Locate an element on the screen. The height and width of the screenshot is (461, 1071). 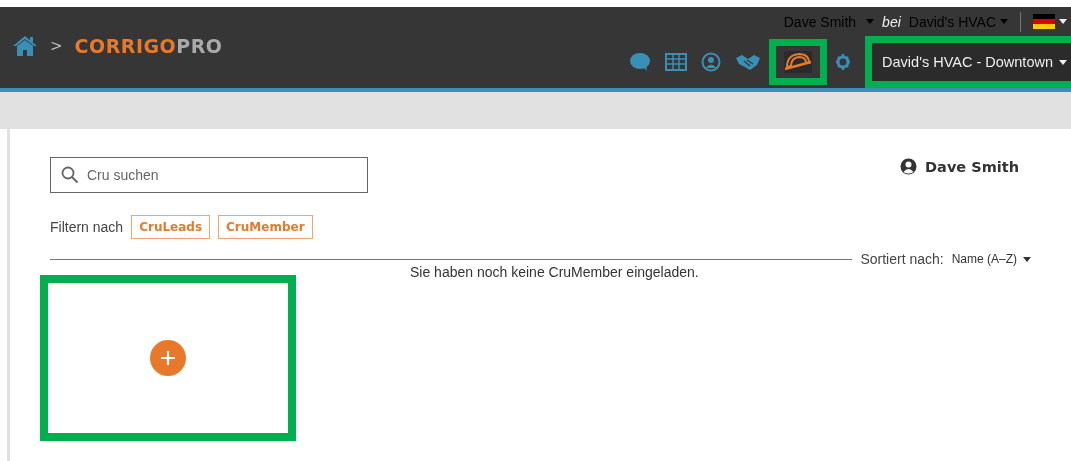
empty-message: Sie haben noch keine CruMember eingeladen. is located at coordinates (554, 272).